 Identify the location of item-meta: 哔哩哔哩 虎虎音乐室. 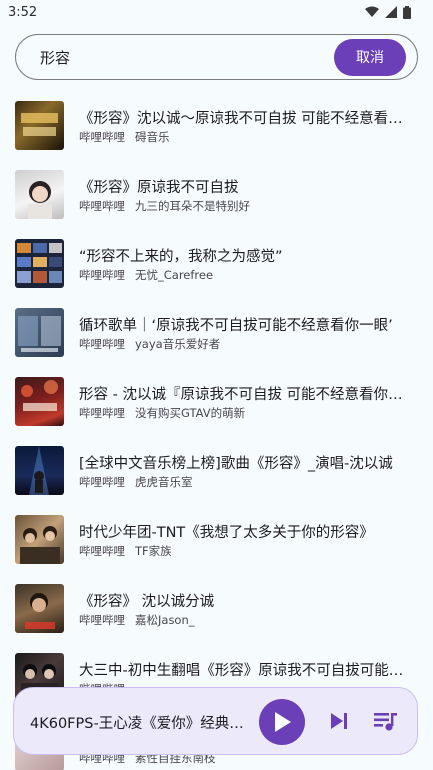
(141, 482).